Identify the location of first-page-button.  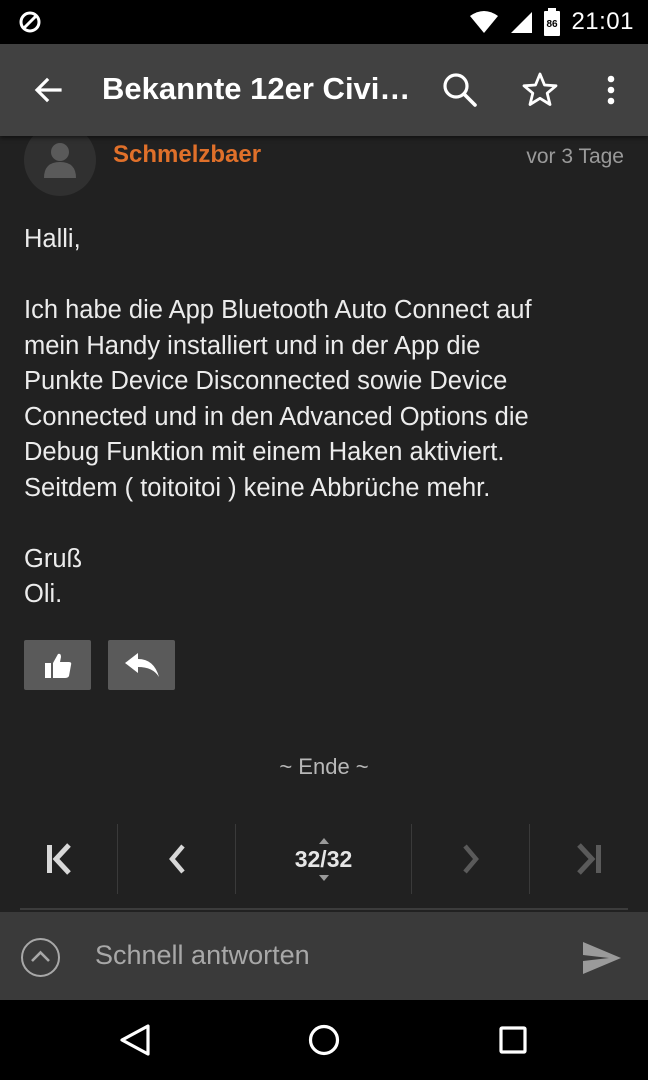
(58, 859).